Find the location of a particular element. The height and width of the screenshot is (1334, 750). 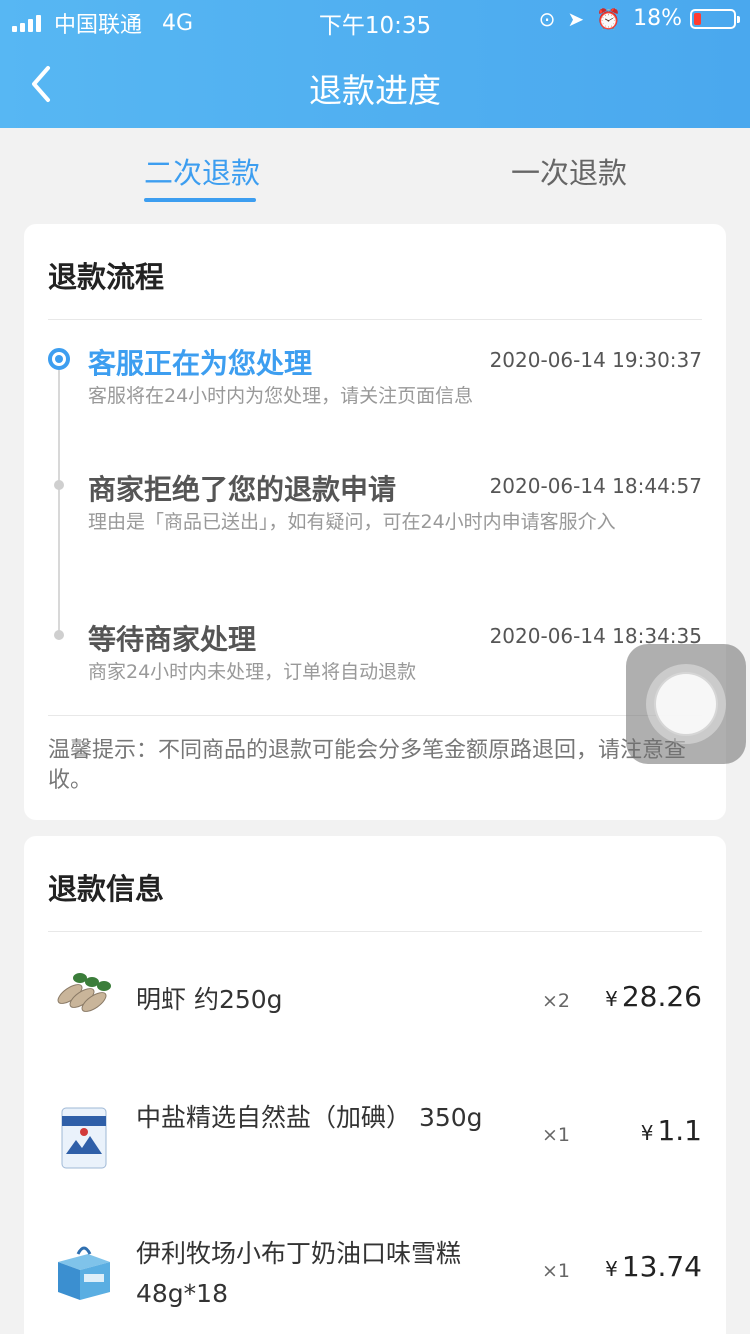

tab-indicator is located at coordinates (200, 200).